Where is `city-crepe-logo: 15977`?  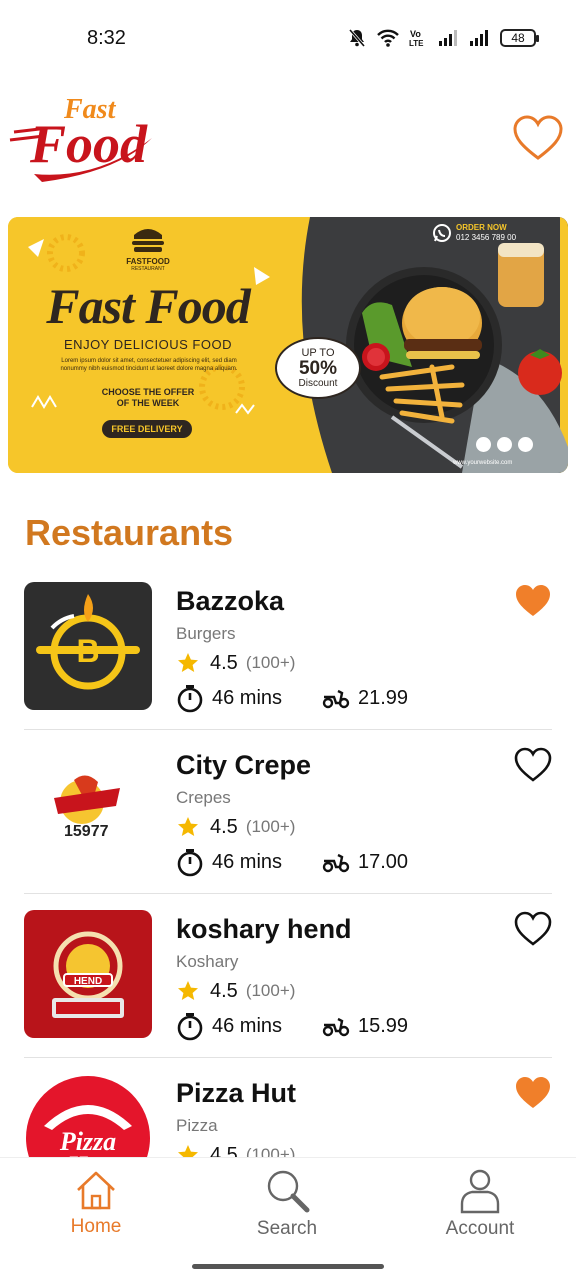
city-crepe-logo: 15977 is located at coordinates (88, 810).